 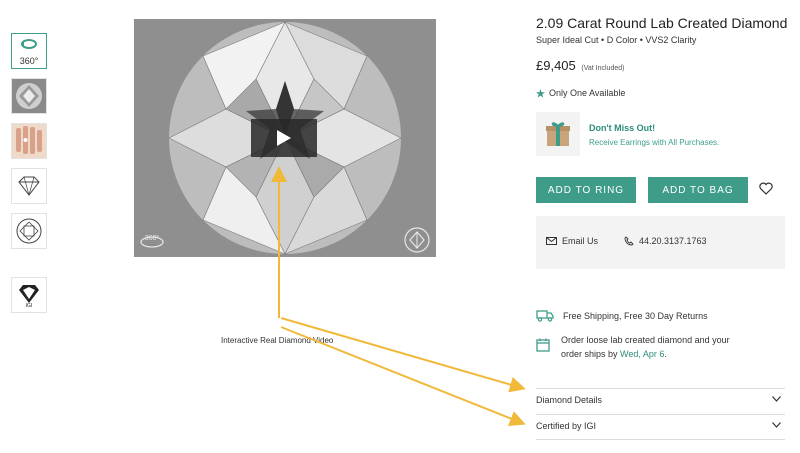 What do you see at coordinates (622, 128) in the screenshot?
I see `promo-title: Don't Miss Out!` at bounding box center [622, 128].